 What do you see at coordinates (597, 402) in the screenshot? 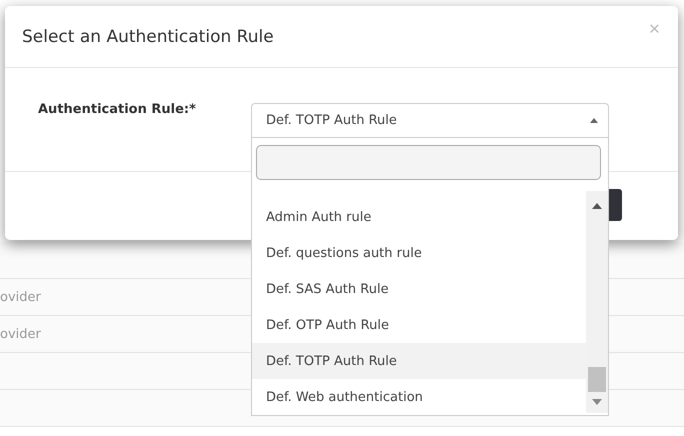
I see `scroll-down-icon` at bounding box center [597, 402].